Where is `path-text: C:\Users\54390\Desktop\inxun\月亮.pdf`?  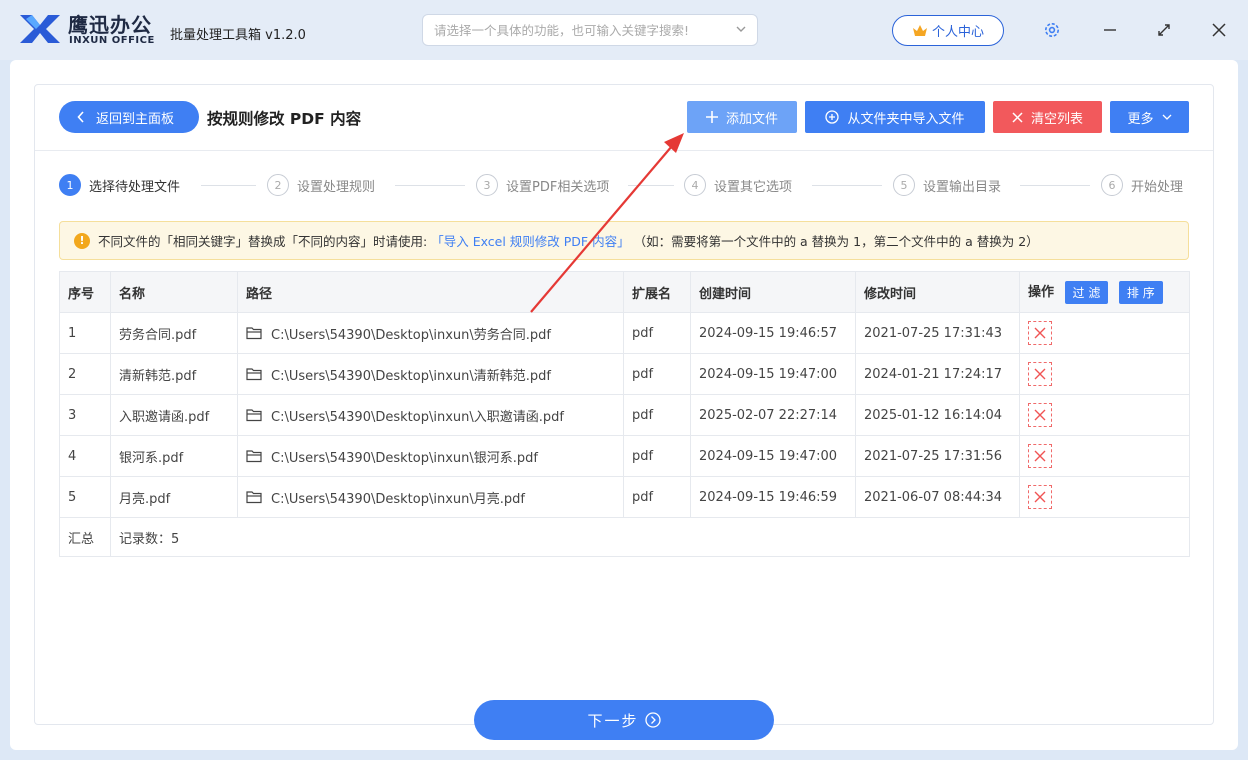 path-text: C:\Users\54390\Desktop\inxun\月亮.pdf is located at coordinates (398, 499).